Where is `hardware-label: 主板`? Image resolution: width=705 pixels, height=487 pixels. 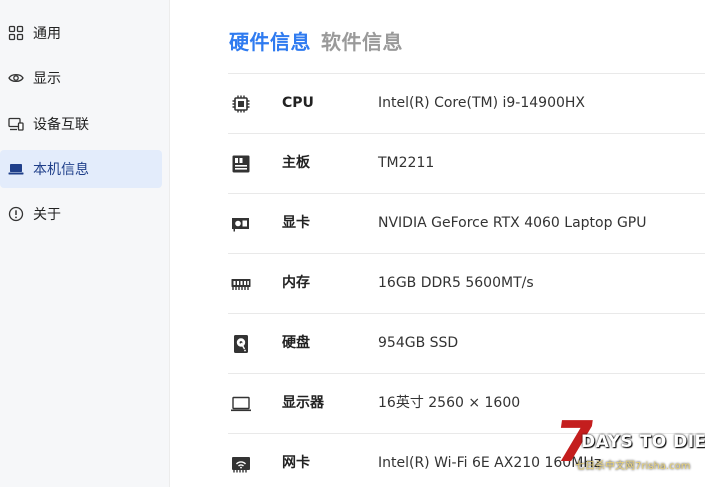 hardware-label: 主板 is located at coordinates (296, 163).